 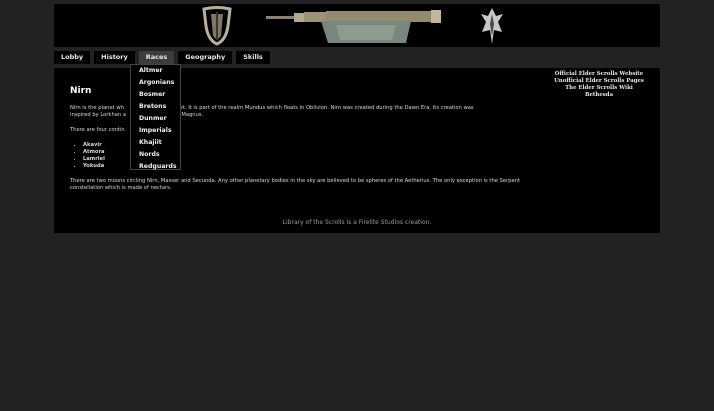 What do you see at coordinates (253, 57) in the screenshot?
I see `tab-skills: Skills` at bounding box center [253, 57].